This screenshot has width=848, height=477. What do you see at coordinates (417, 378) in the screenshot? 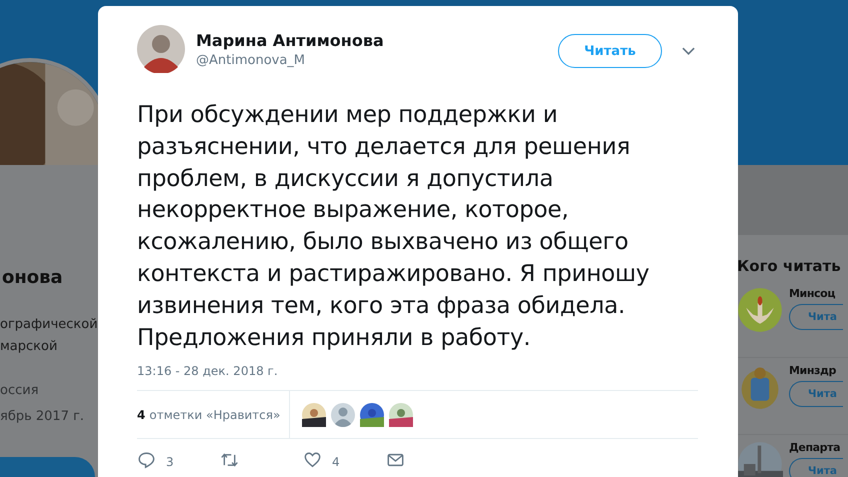
I see `tweet-timestamp: 13:16 - 28 дек. 2018 г.` at bounding box center [417, 378].